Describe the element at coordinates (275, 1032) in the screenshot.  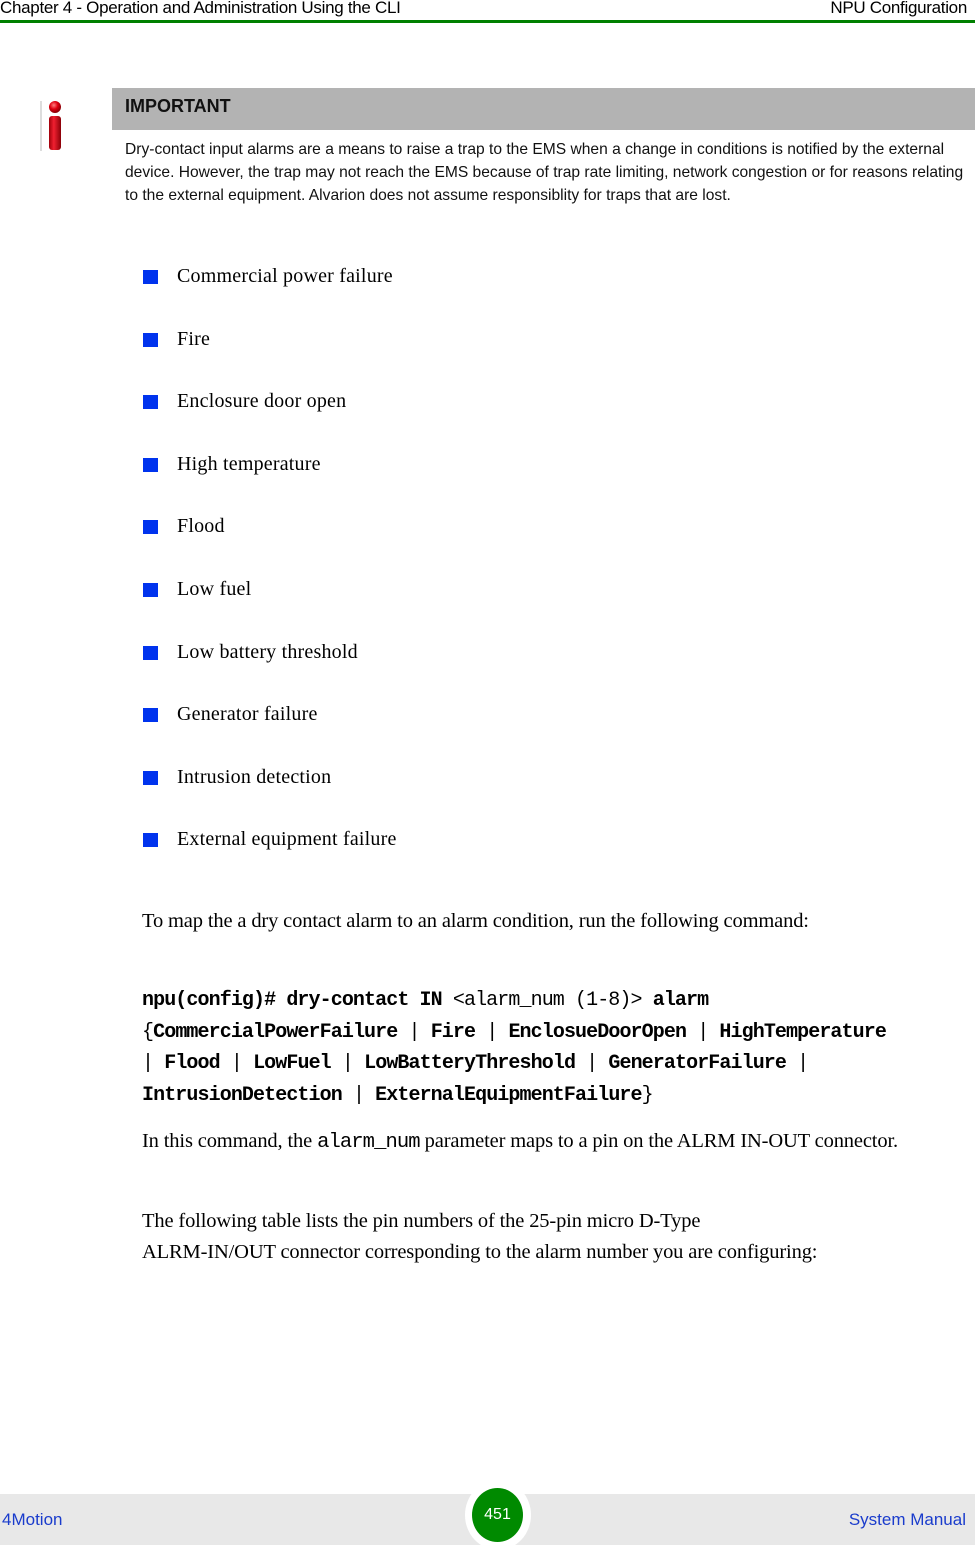
I see `command-option: CommercialPowerFailure` at that location.